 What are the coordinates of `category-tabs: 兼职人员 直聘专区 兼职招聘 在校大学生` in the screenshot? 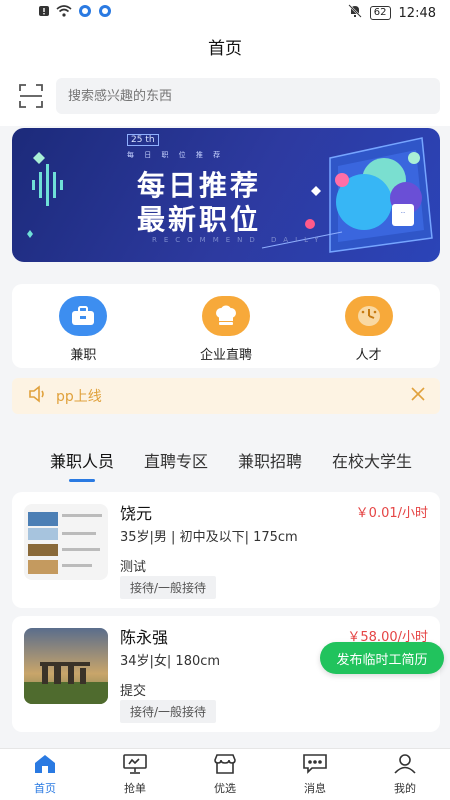 It's located at (225, 462).